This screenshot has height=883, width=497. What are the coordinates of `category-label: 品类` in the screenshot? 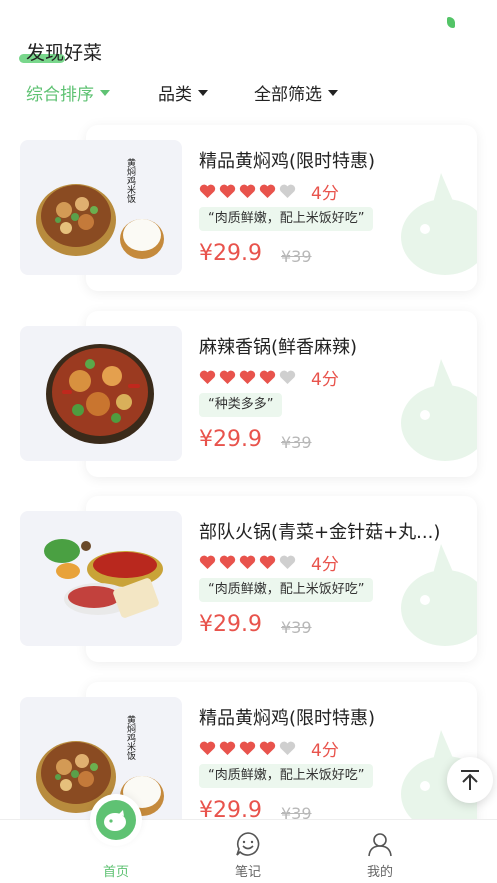 It's located at (175, 95).